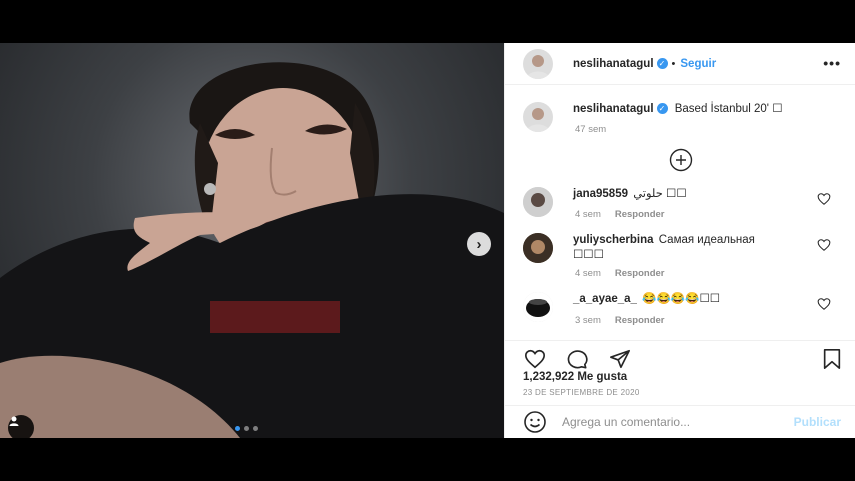 The image size is (855, 481). What do you see at coordinates (613, 109) in the screenshot?
I see `caption-username: neslihanatagul` at bounding box center [613, 109].